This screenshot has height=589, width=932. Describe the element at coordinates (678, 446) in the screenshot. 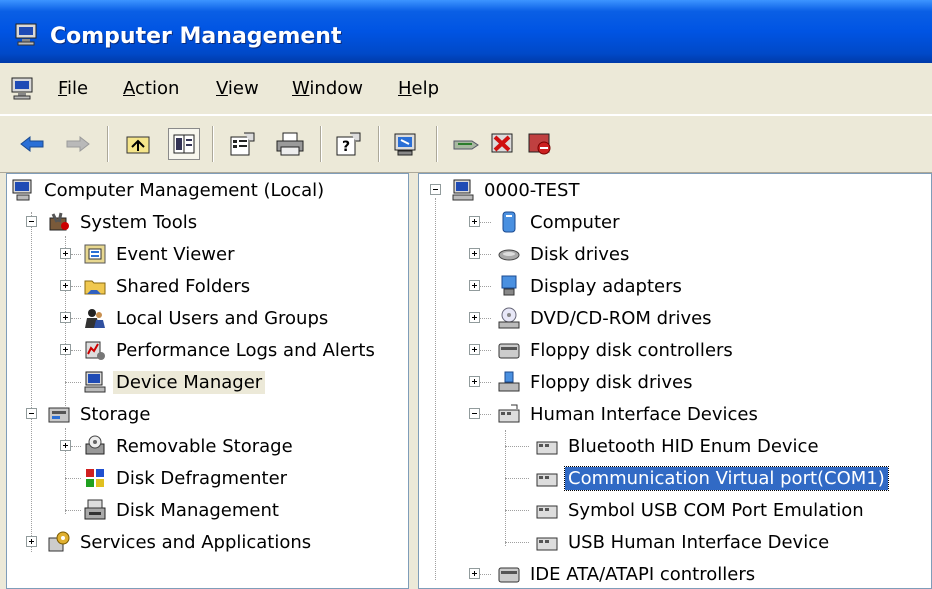

I see `tree-node-bluetooth-hid-enum-device: Bluetooth HID Enum Device` at that location.